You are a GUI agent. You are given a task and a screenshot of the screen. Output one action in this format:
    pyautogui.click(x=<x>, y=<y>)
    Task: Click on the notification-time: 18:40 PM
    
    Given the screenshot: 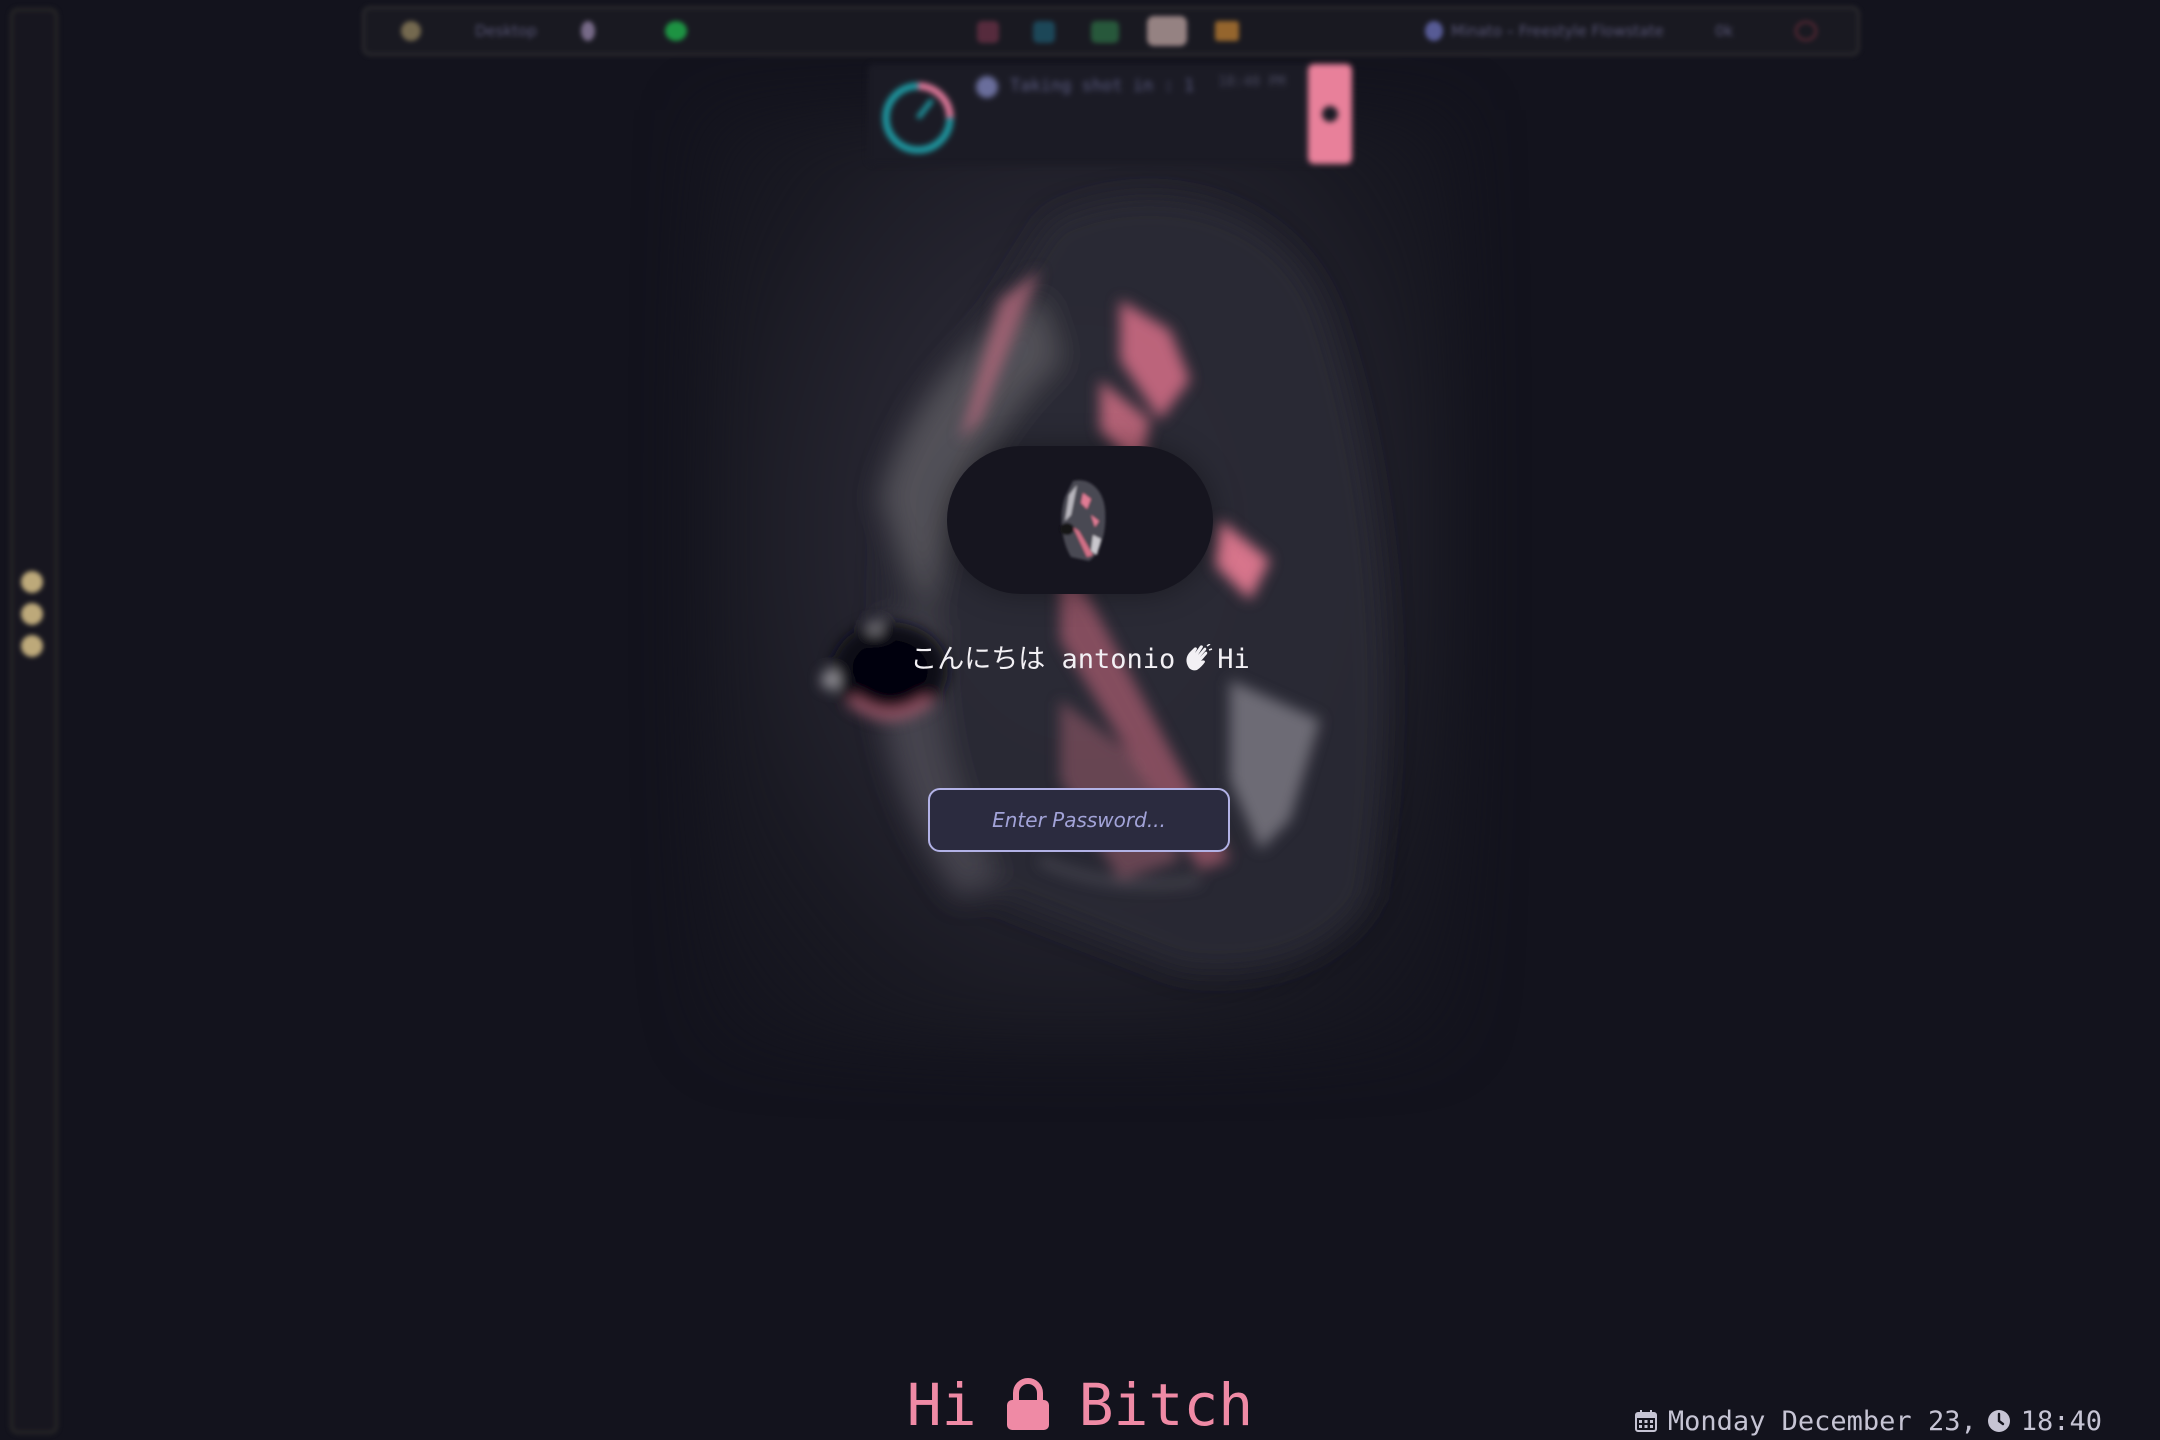 What is the action you would take?
    pyautogui.click(x=1252, y=82)
    